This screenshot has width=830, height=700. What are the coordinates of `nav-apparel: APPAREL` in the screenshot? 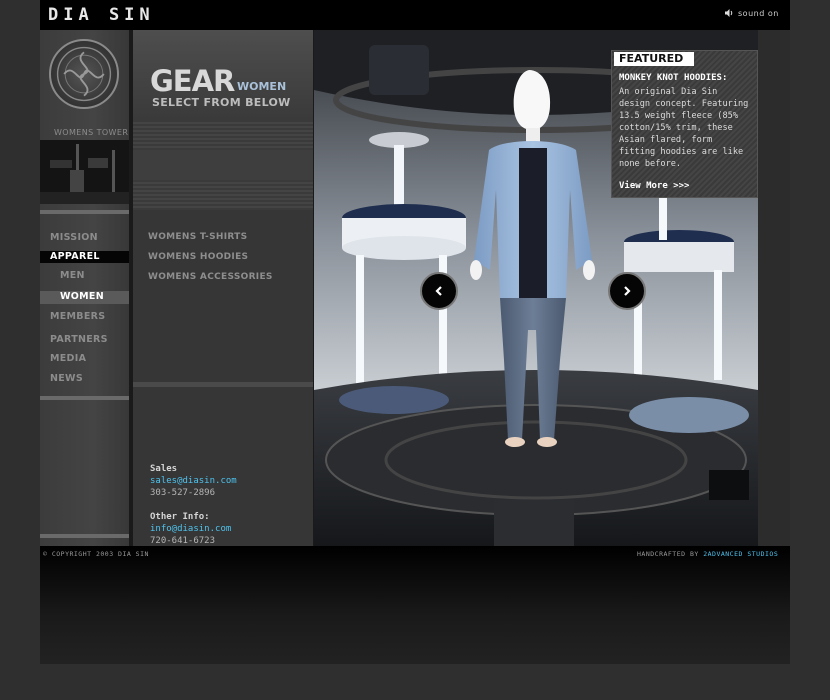 It's located at (75, 256).